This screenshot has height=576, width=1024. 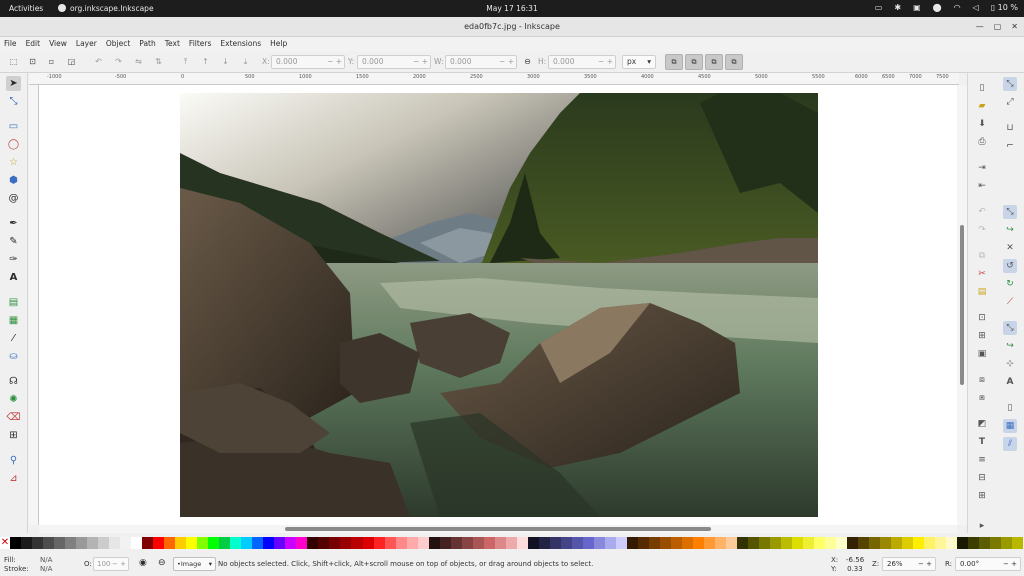 I want to click on snap-smooth-icon: ↻, so click(x=1010, y=284).